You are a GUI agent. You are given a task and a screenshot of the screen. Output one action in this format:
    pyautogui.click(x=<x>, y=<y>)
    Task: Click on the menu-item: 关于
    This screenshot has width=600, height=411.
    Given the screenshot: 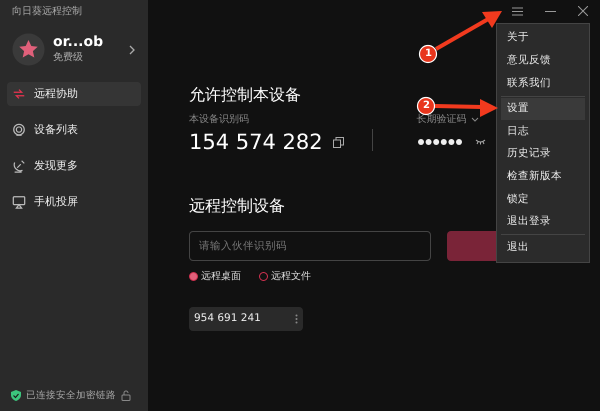 What is the action you would take?
    pyautogui.click(x=543, y=38)
    